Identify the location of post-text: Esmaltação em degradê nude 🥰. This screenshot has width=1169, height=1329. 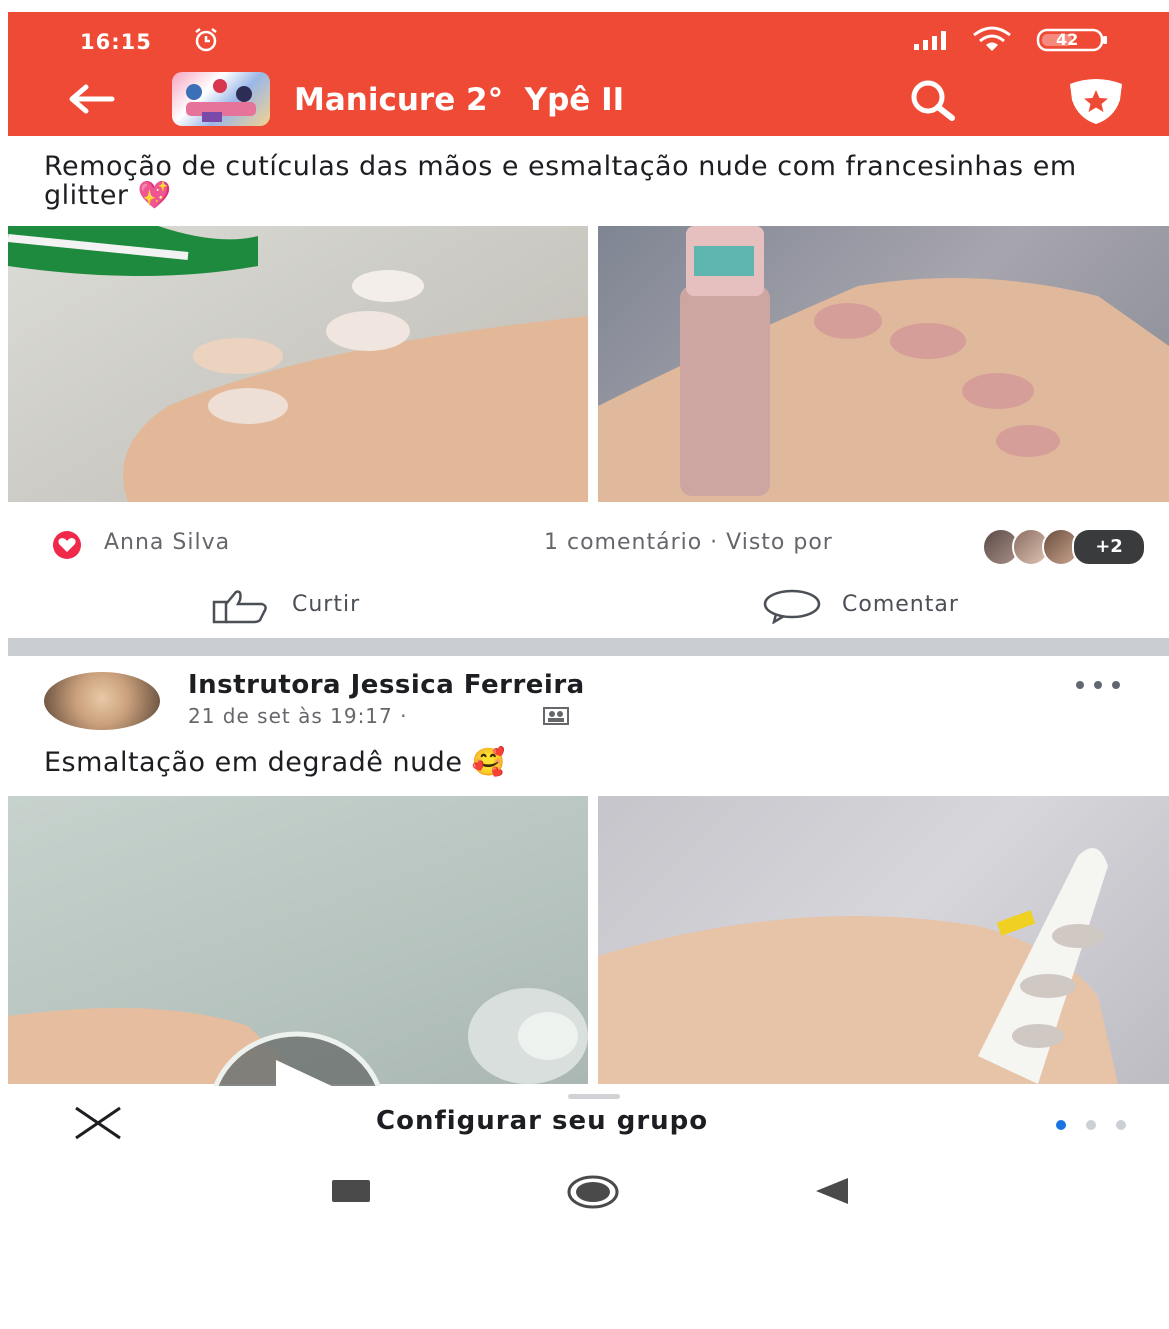
(275, 762).